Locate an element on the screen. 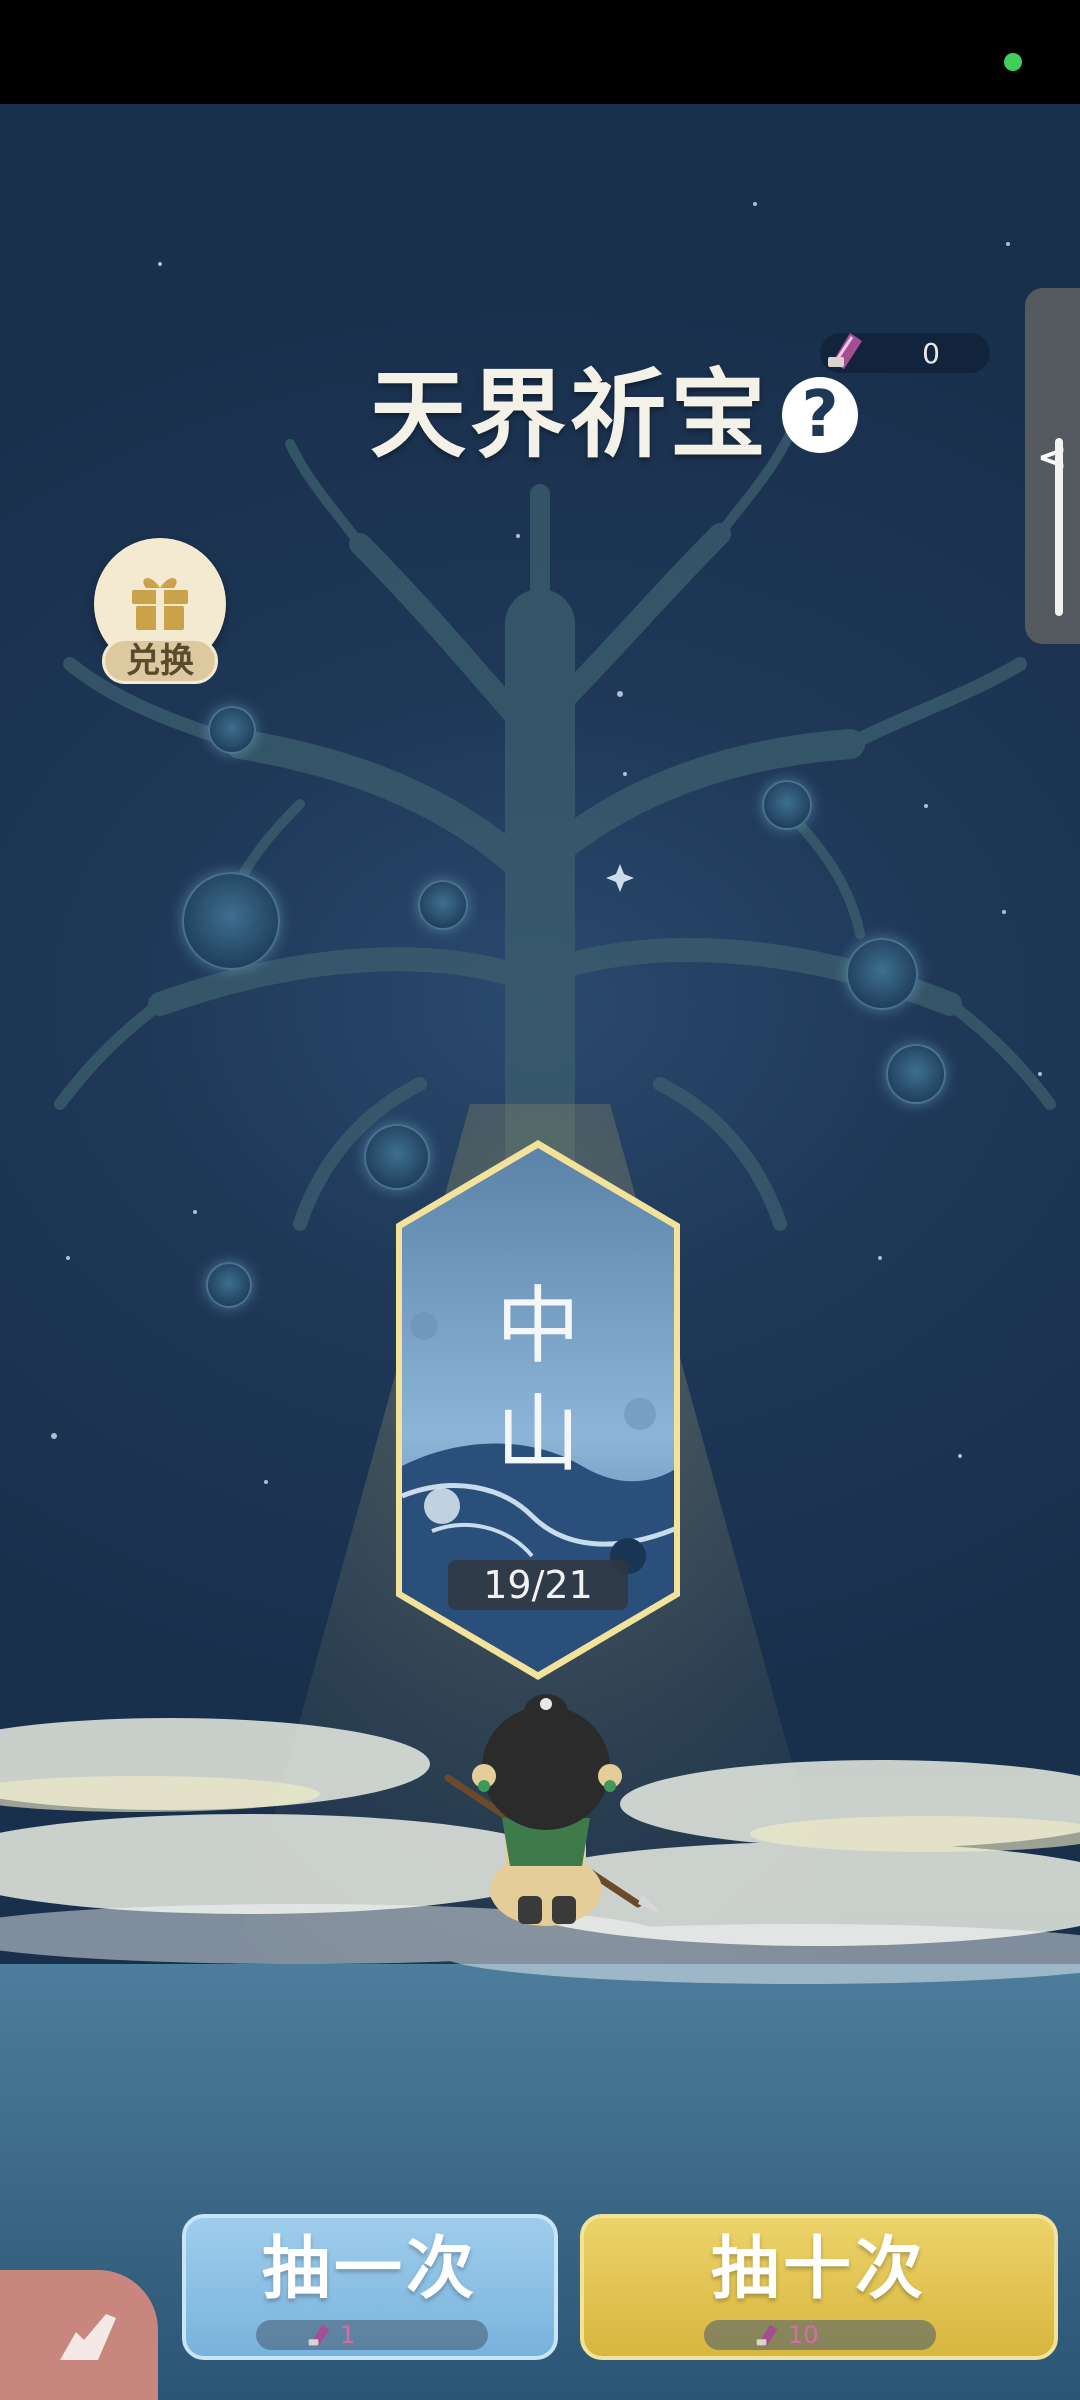  status-bar is located at coordinates (540, 52).